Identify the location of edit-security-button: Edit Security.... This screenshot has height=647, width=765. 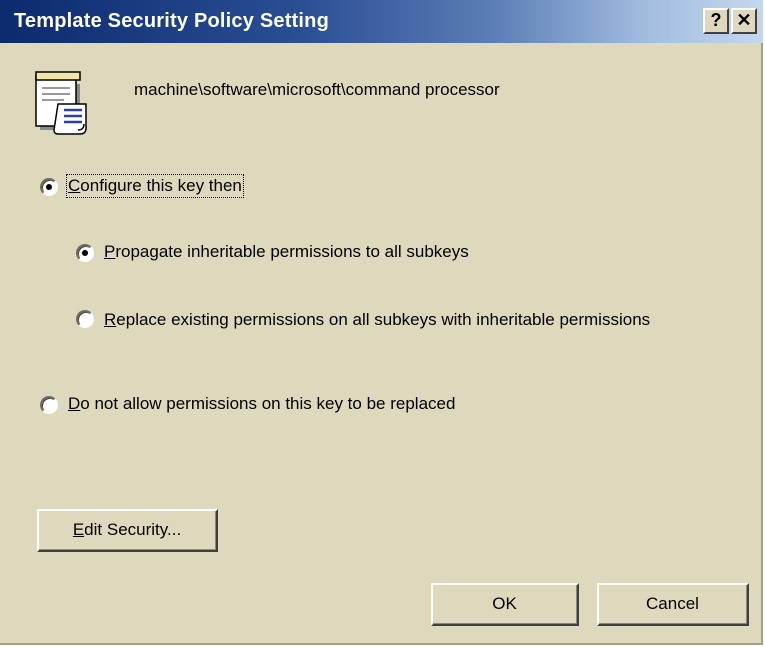
(127, 530).